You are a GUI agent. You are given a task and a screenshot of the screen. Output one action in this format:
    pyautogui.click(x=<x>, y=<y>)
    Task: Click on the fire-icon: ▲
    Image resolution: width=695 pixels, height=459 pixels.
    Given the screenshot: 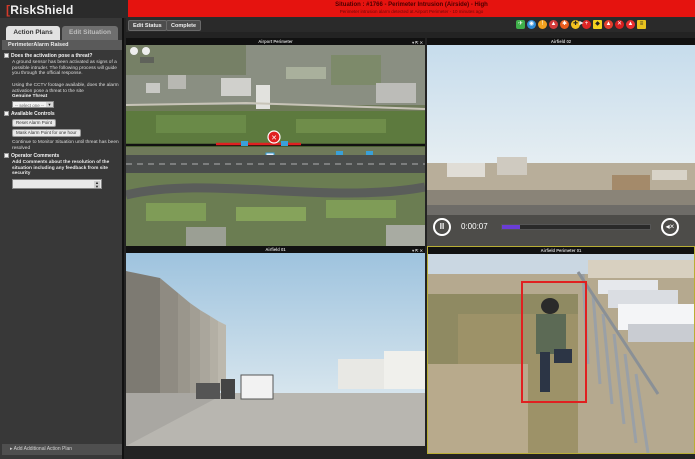 What is the action you would take?
    pyautogui.click(x=553, y=24)
    